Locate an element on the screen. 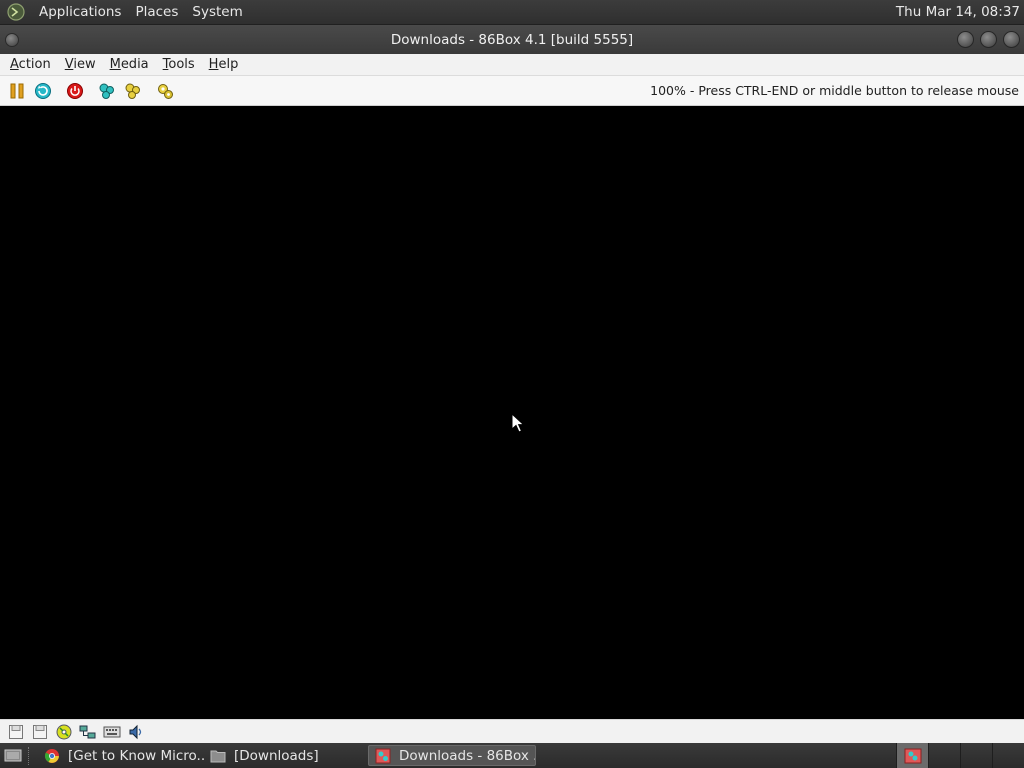  floppy-drive-2-icon is located at coordinates (40, 732).